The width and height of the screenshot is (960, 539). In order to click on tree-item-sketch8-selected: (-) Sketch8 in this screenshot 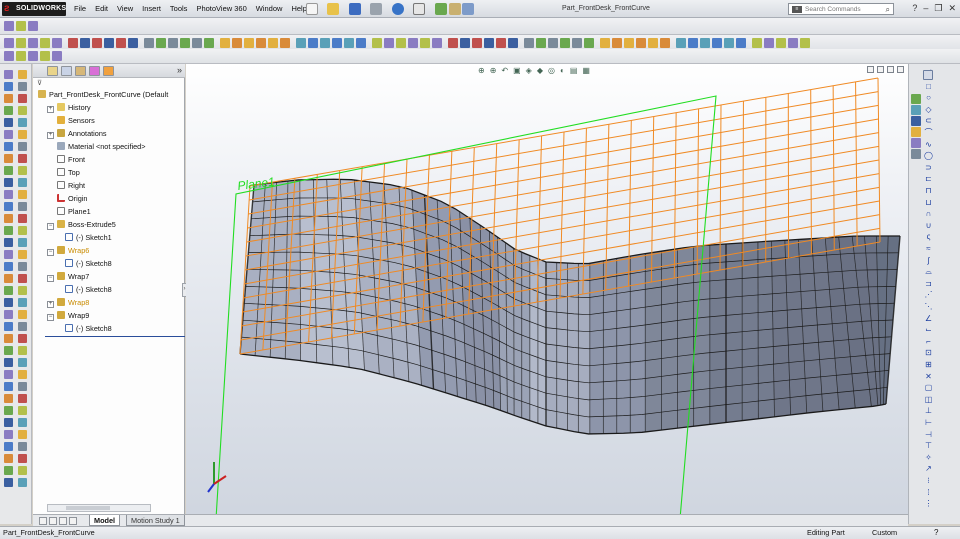, I will do `click(88, 289)`.